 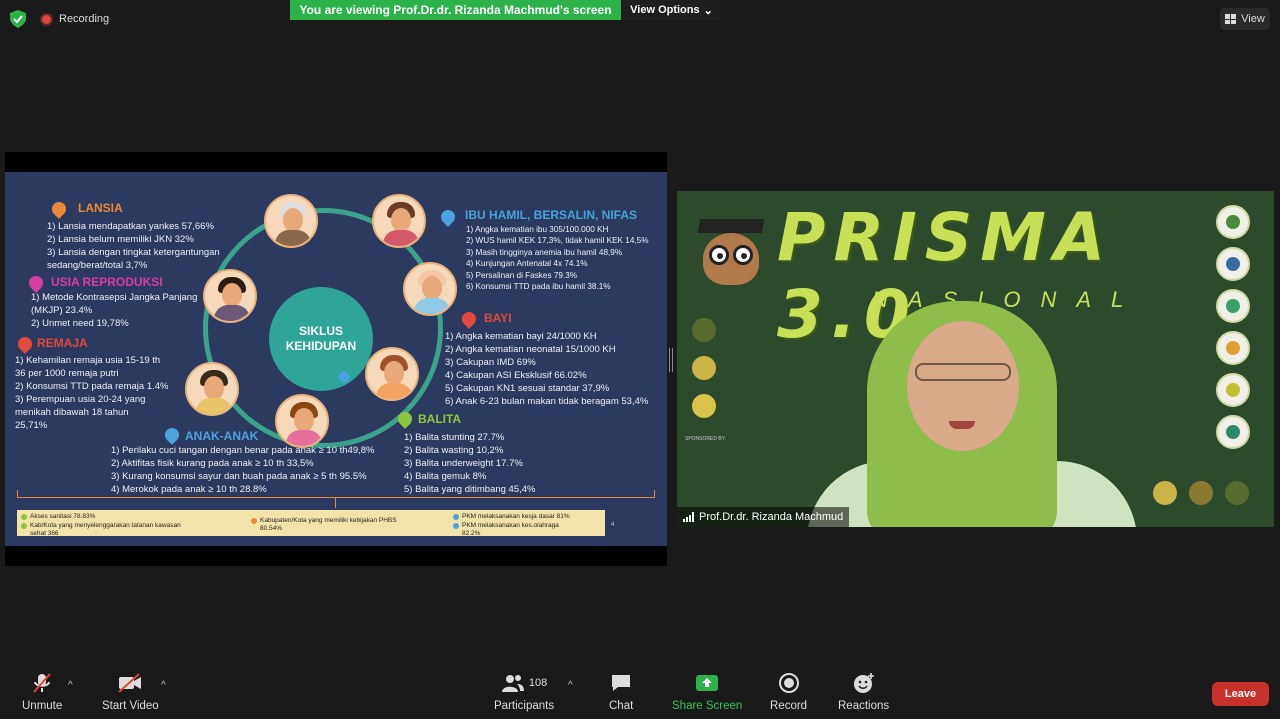 I want to click on record-icon, so click(x=788, y=683).